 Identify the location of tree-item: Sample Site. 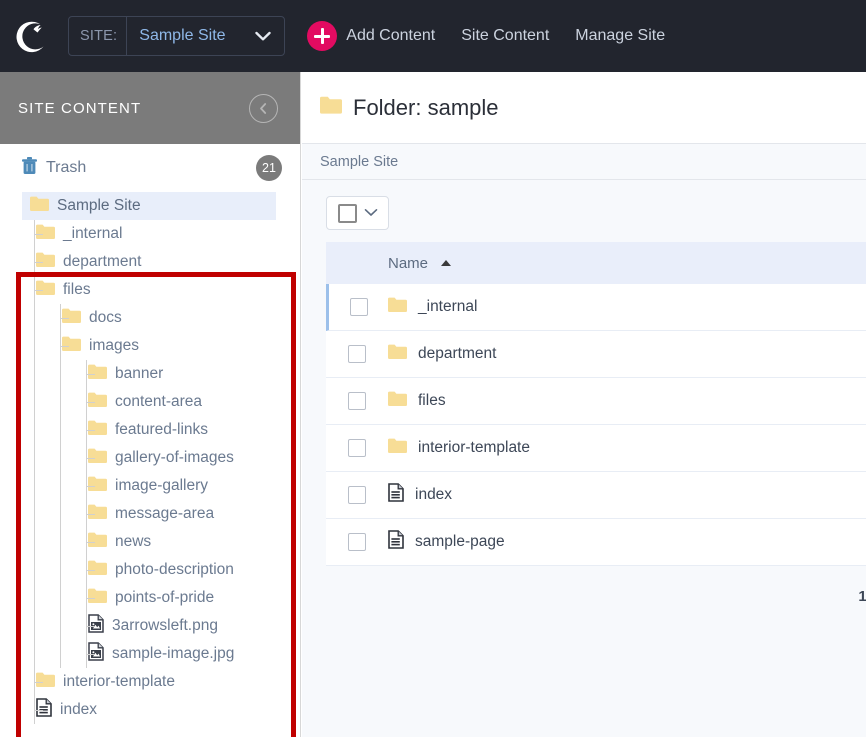
(149, 206).